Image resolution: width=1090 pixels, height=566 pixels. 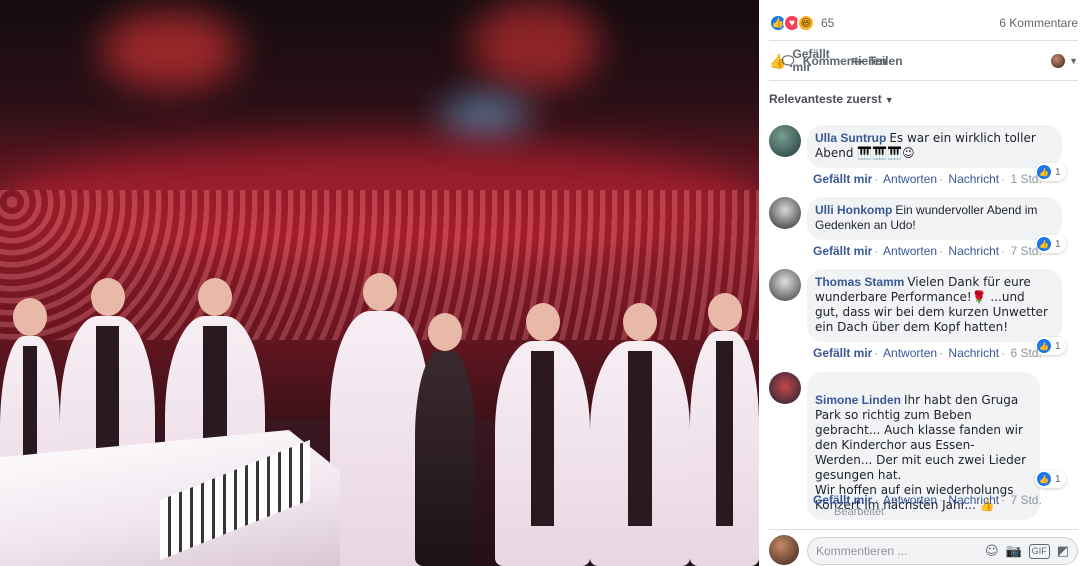 What do you see at coordinates (1025, 179) in the screenshot?
I see `comment-time: 1 Std.` at bounding box center [1025, 179].